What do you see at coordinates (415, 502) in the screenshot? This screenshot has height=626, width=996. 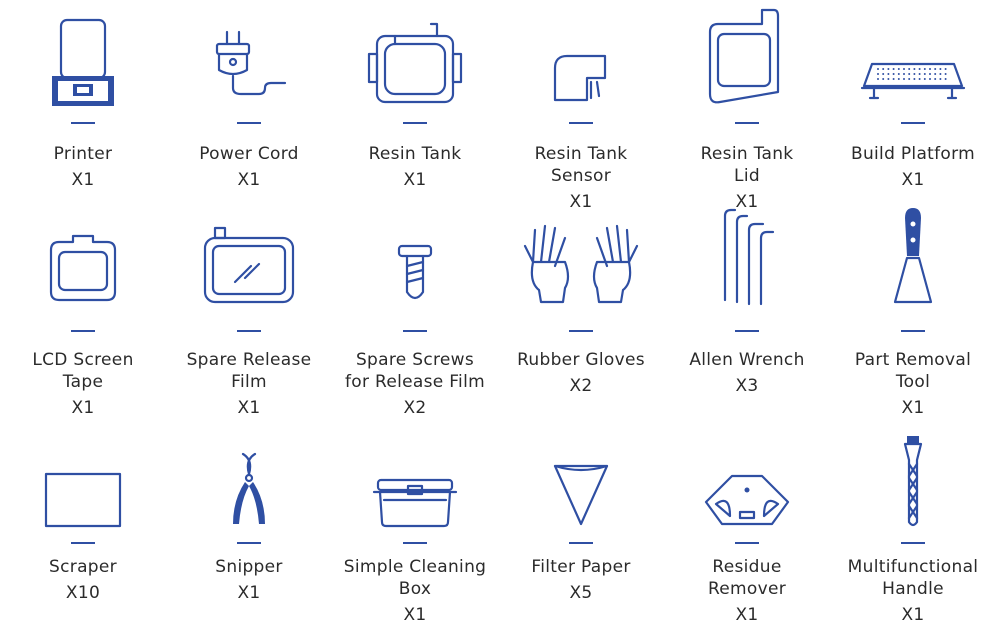 I see `cleaning-box-icon` at bounding box center [415, 502].